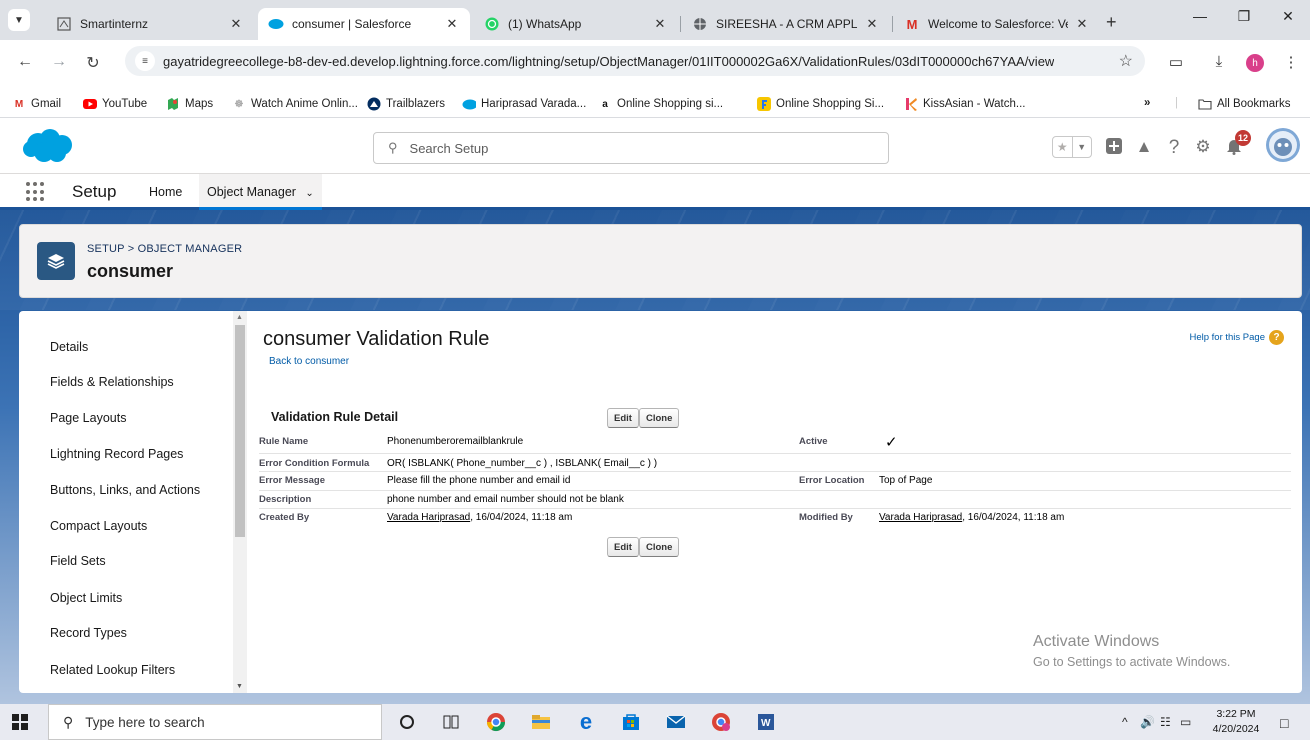  Describe the element at coordinates (1176, 62) in the screenshot. I see `extensions-icon: ▭` at that location.